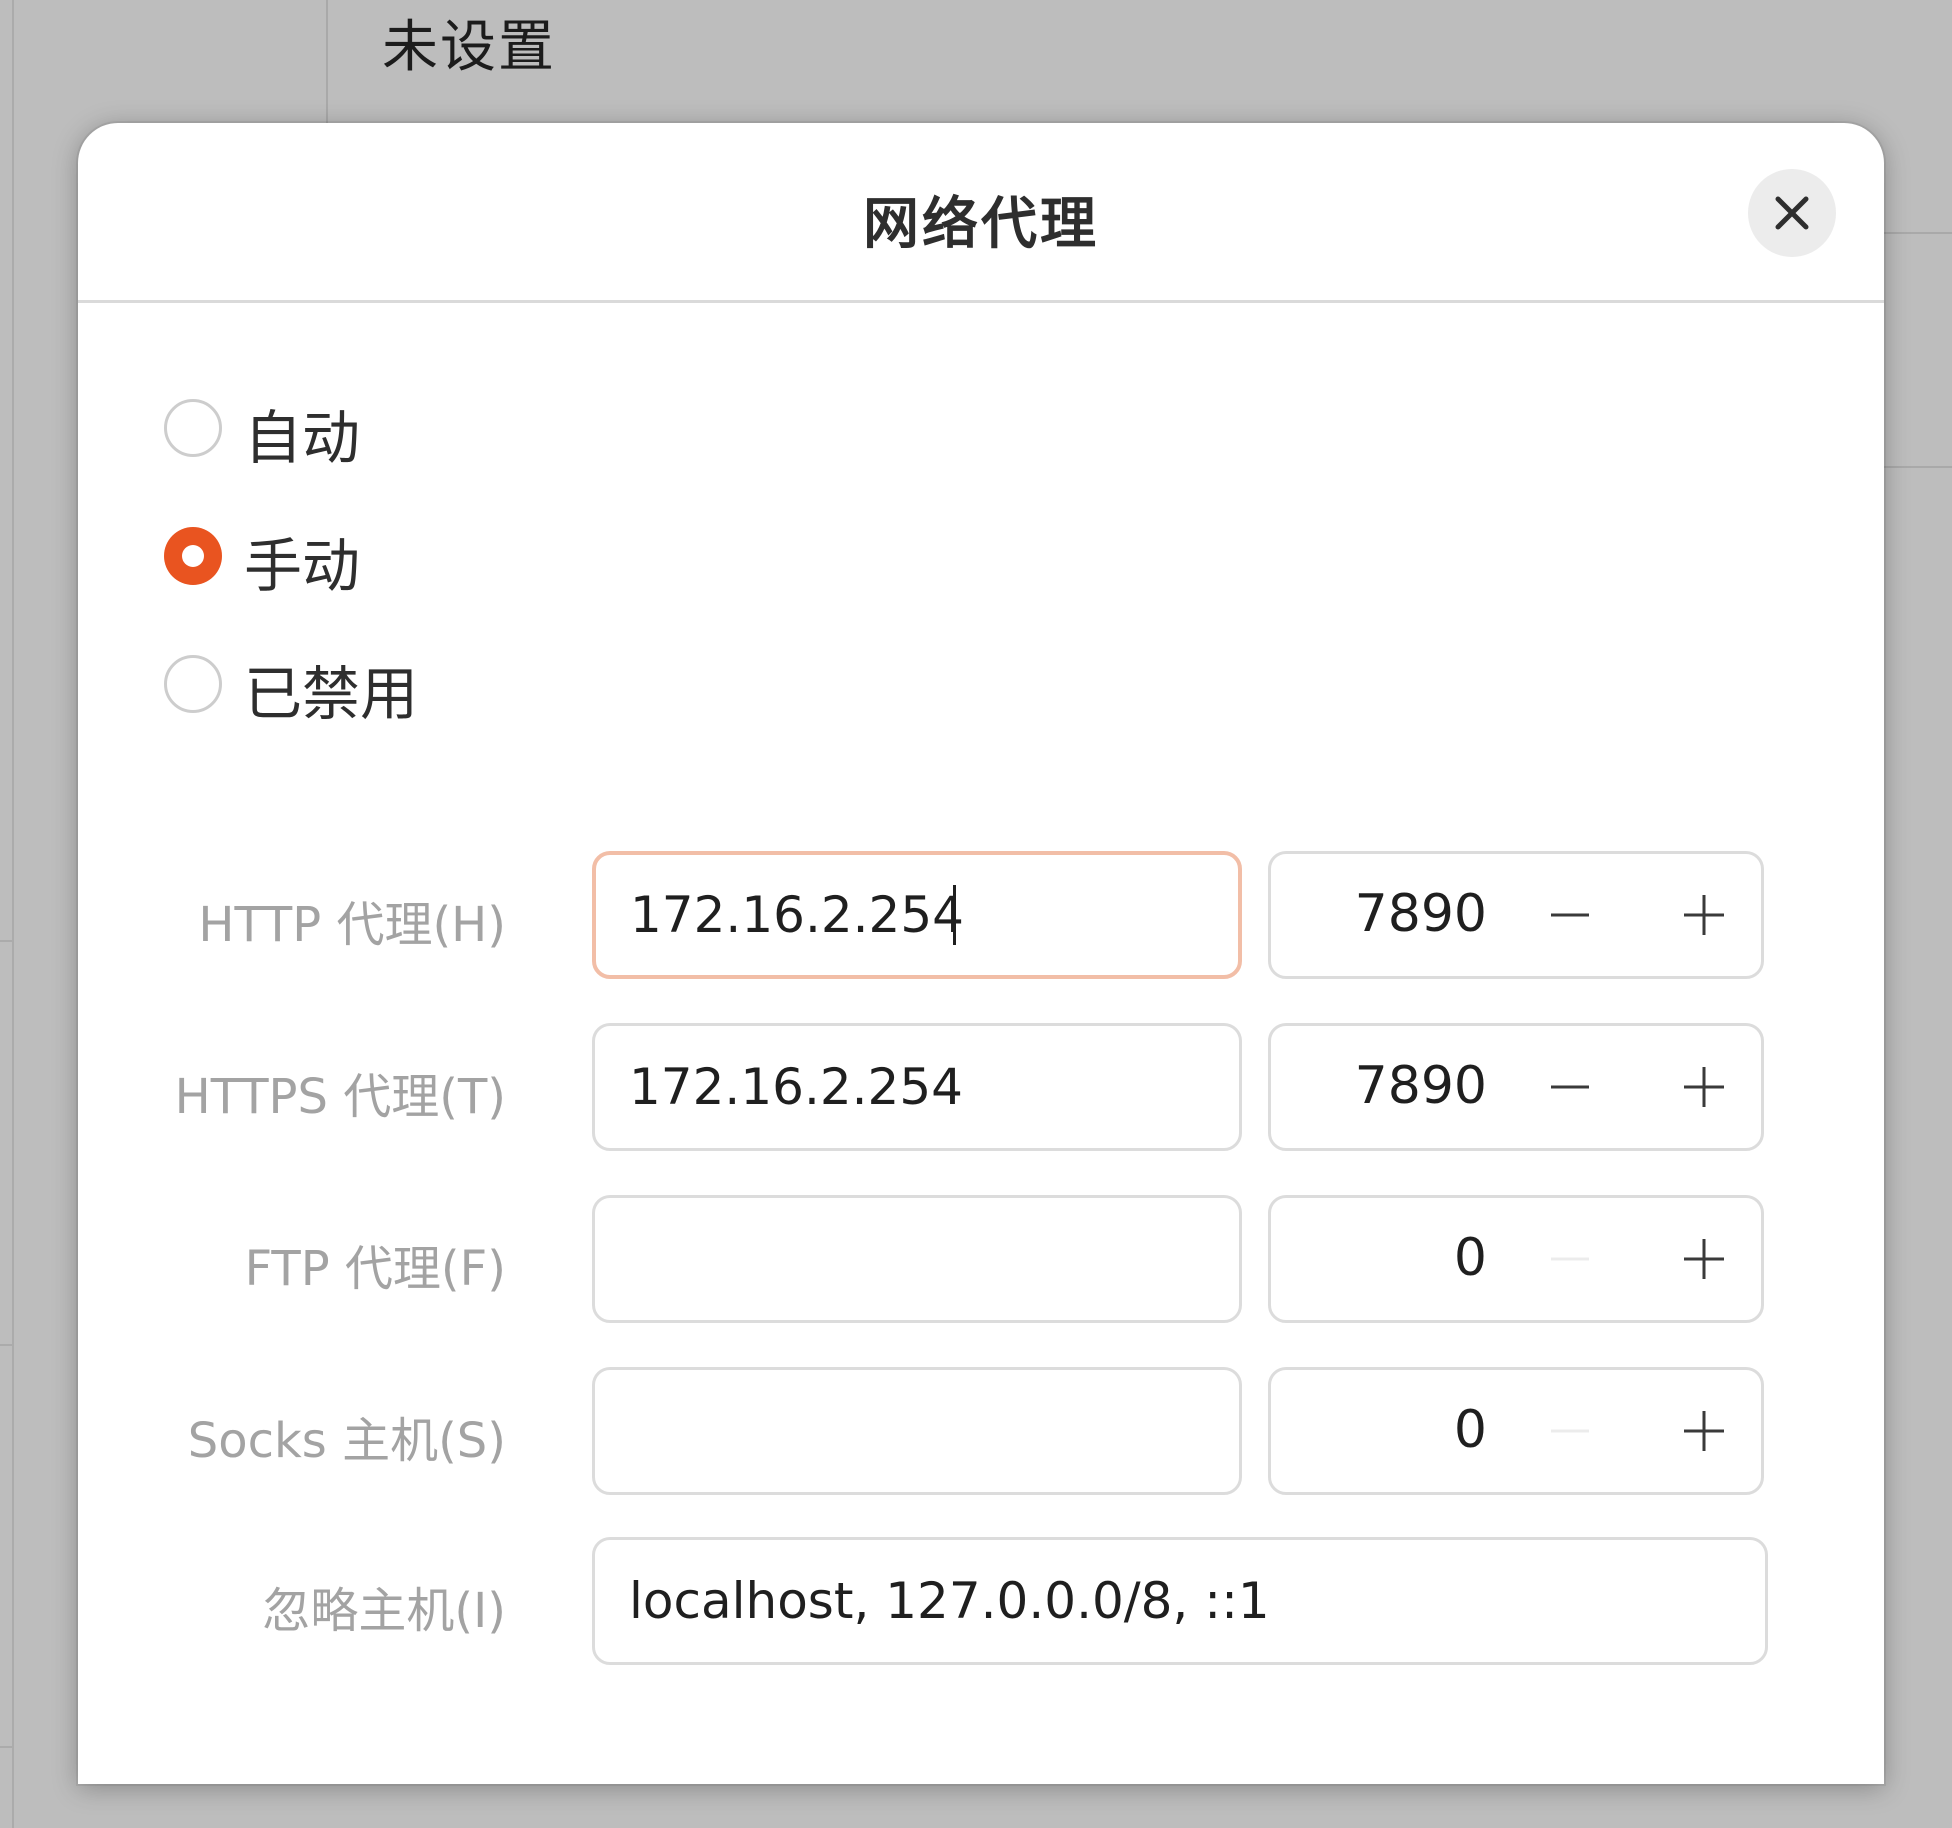  I want to click on dialog-title: 网络代理, so click(981, 224).